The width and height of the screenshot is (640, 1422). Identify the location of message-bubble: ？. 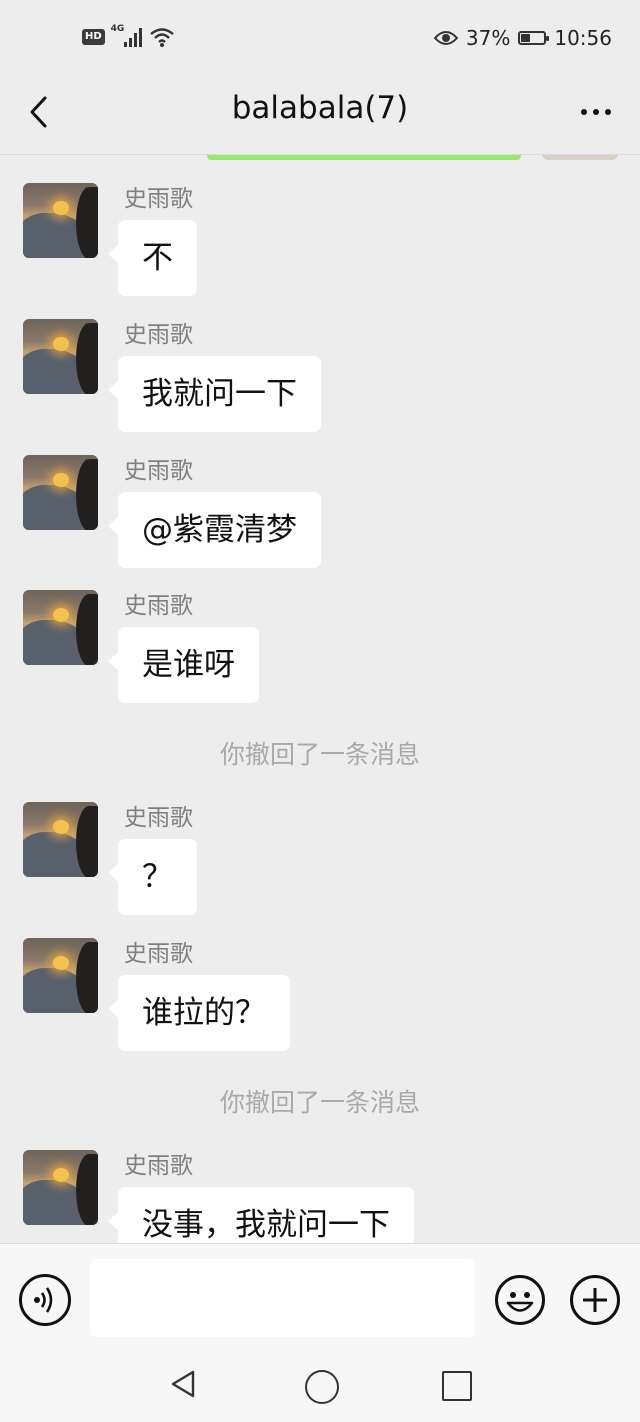
(152, 877).